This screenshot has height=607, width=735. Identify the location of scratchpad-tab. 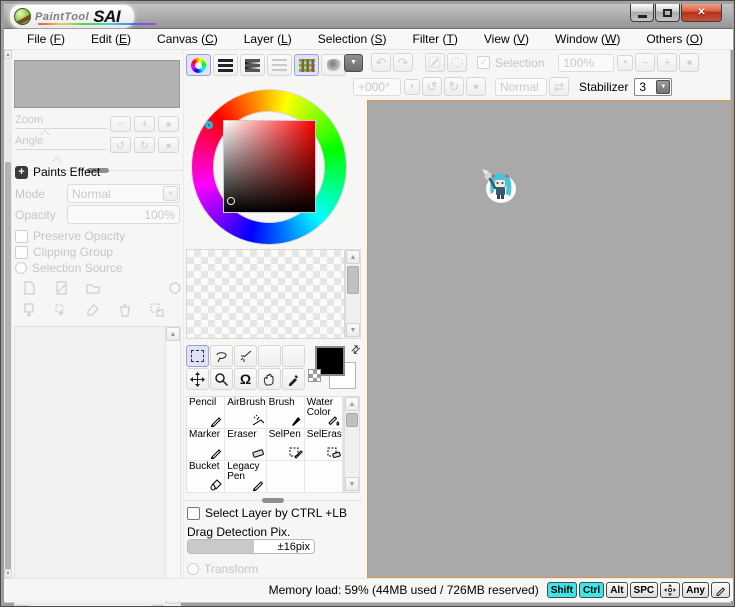
(333, 65).